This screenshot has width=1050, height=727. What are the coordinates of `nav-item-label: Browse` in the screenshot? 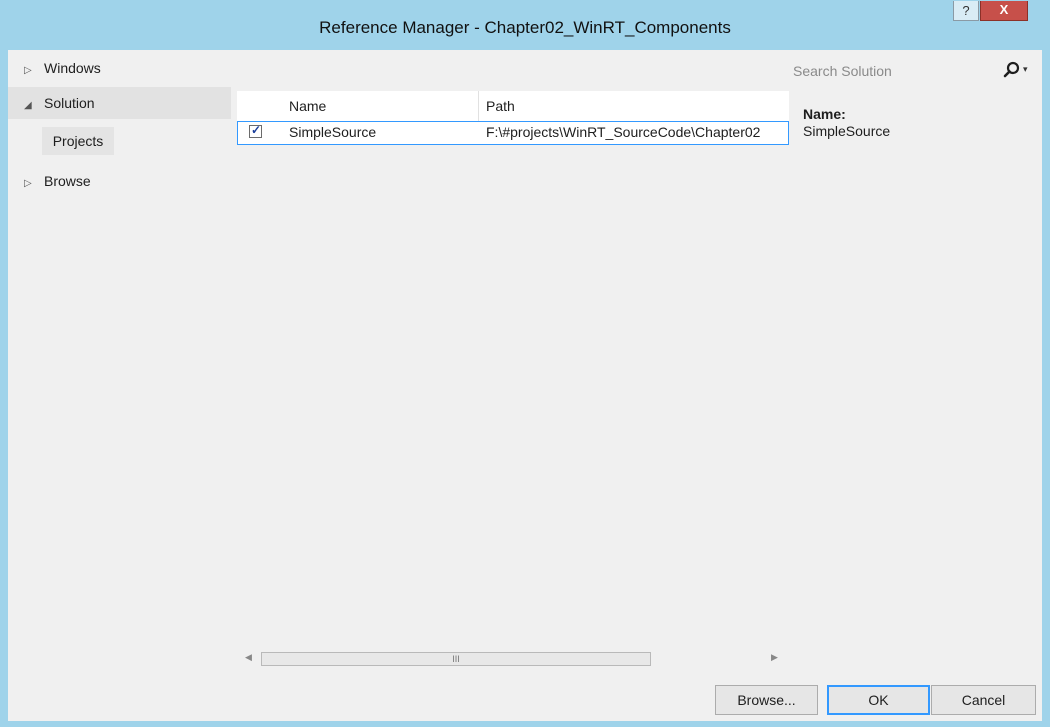 It's located at (67, 181).